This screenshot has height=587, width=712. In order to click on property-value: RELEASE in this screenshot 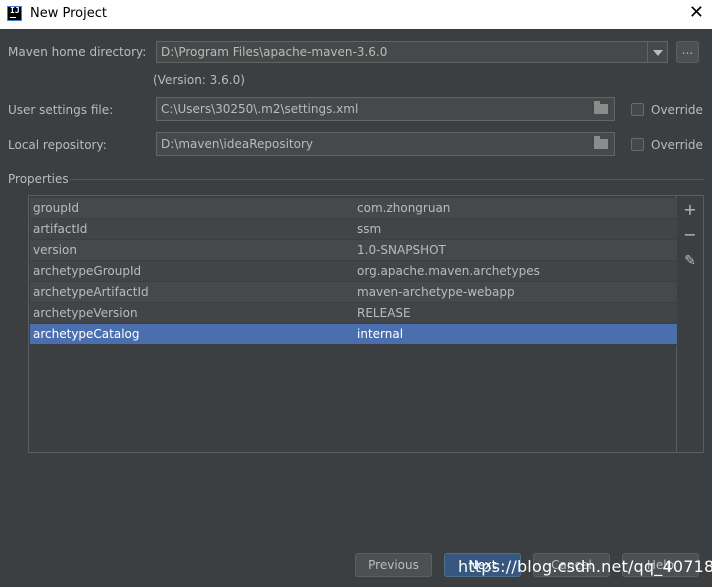, I will do `click(384, 313)`.